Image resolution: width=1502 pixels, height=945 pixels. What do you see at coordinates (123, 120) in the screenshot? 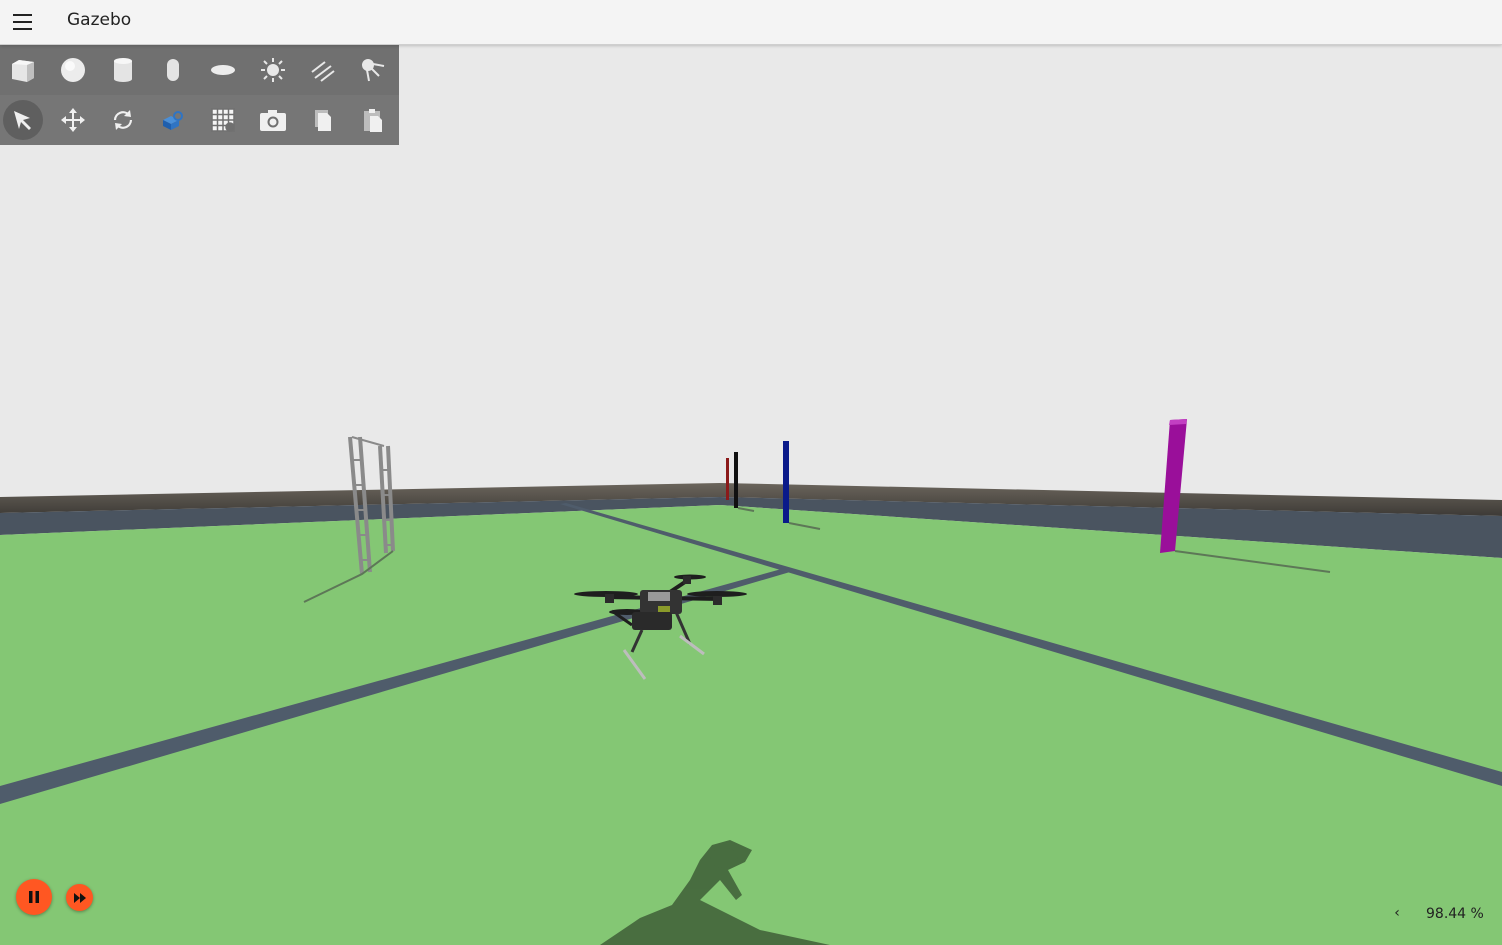
I see `rotate-icon` at bounding box center [123, 120].